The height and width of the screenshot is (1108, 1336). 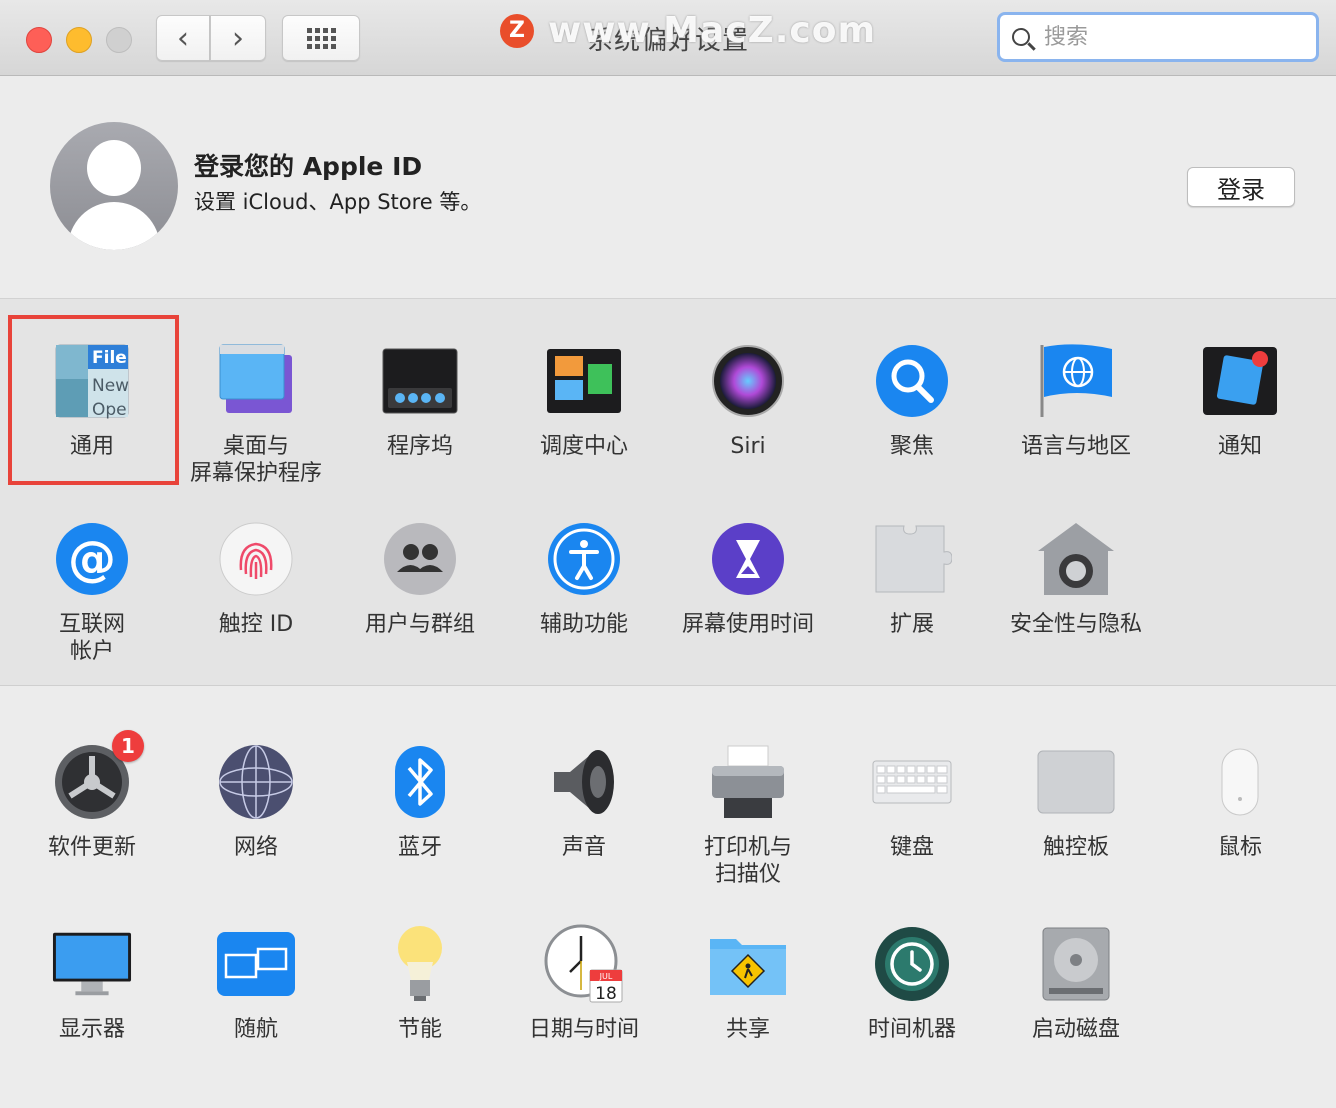 What do you see at coordinates (747, 624) in the screenshot?
I see `pref-label: 屏幕使用时间` at bounding box center [747, 624].